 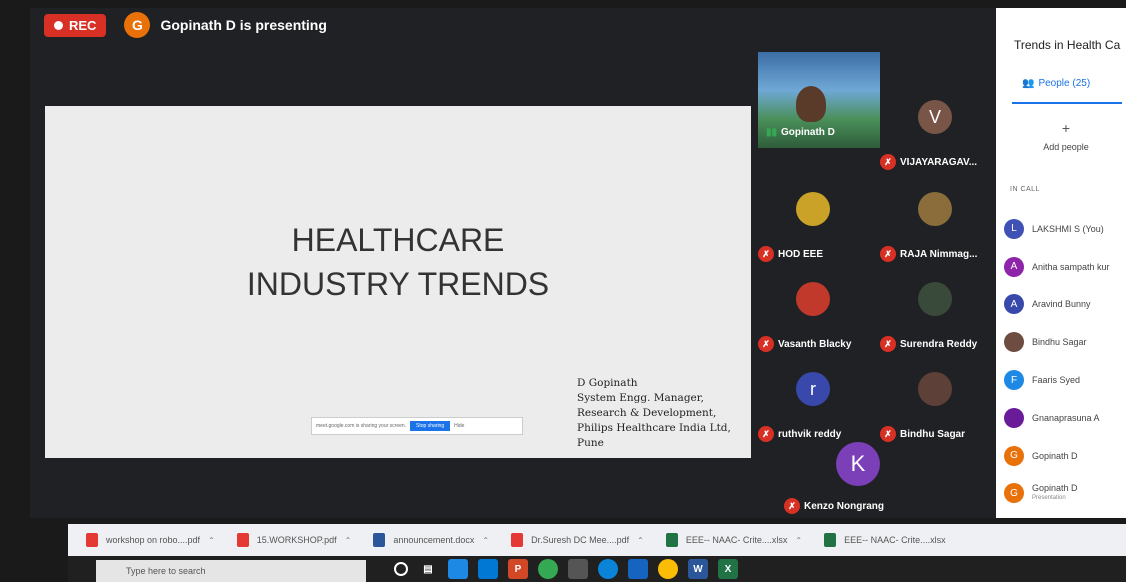 I want to click on participant-name: Anitha sampath kur, so click(x=1071, y=266).